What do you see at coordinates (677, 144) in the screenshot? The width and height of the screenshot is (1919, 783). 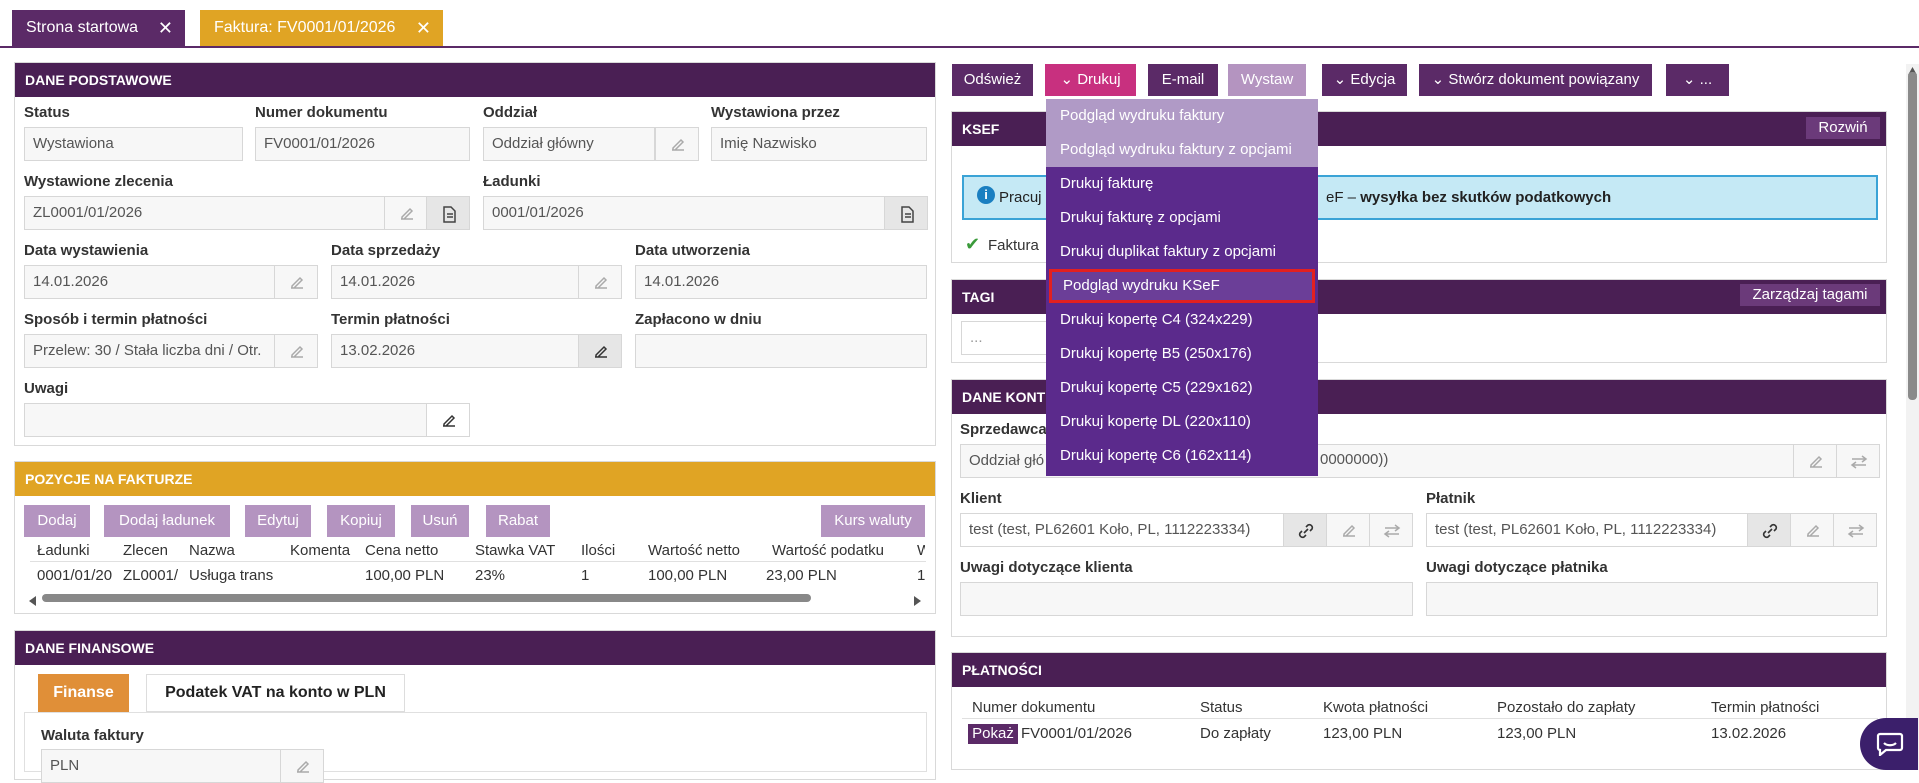 I see `edit-branch-button` at bounding box center [677, 144].